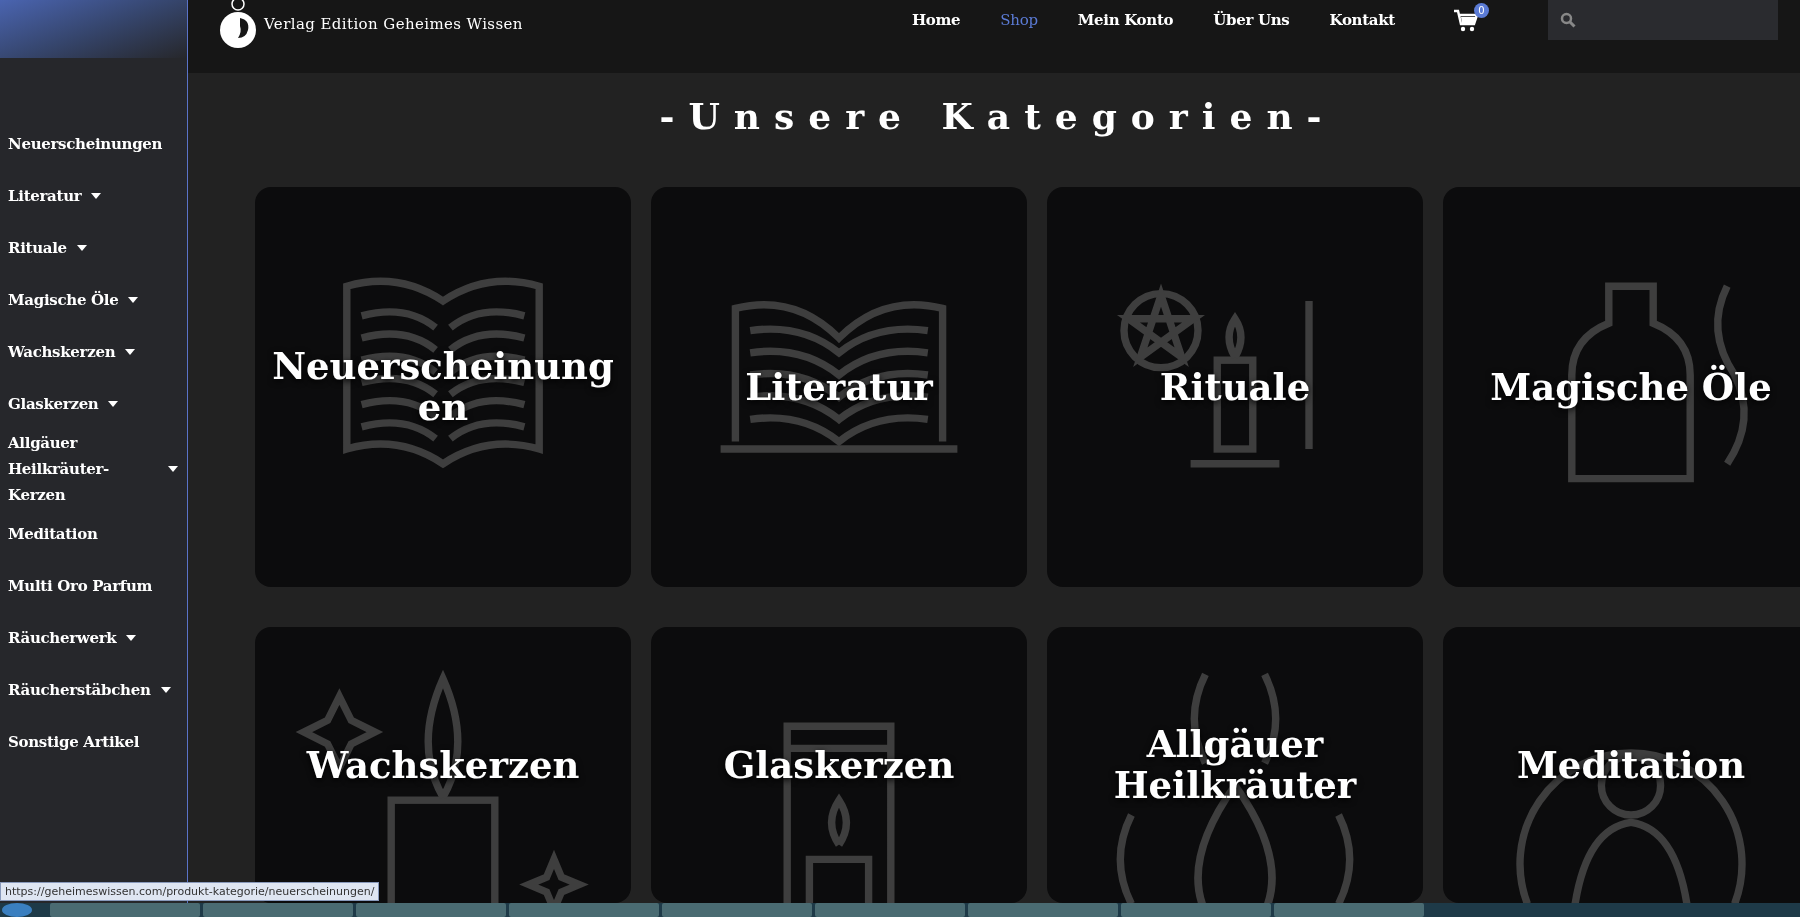 The width and height of the screenshot is (1800, 917). I want to click on nav-link: Shop, so click(1019, 20).